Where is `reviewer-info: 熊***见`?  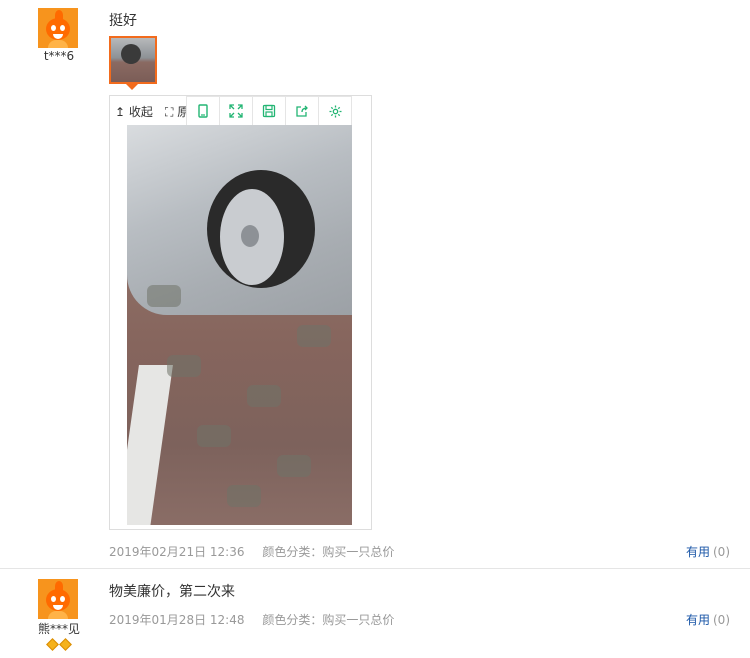
reviewer-info: 熊***见 is located at coordinates (59, 615).